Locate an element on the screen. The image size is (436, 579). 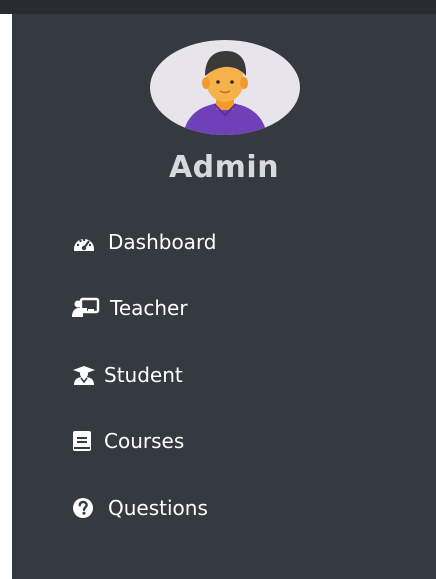
sidebar-item-teacher: Teacher is located at coordinates (130, 308).